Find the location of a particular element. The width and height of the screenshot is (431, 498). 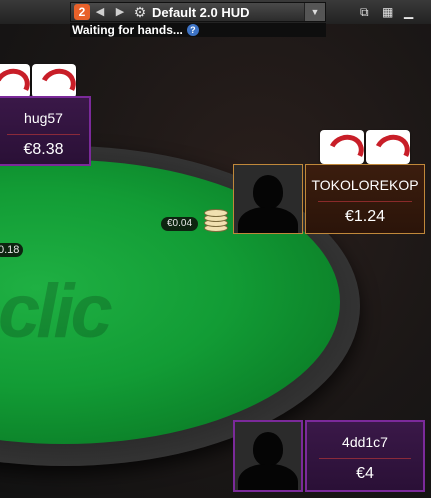

hud-badge: 2 is located at coordinates (82, 12).